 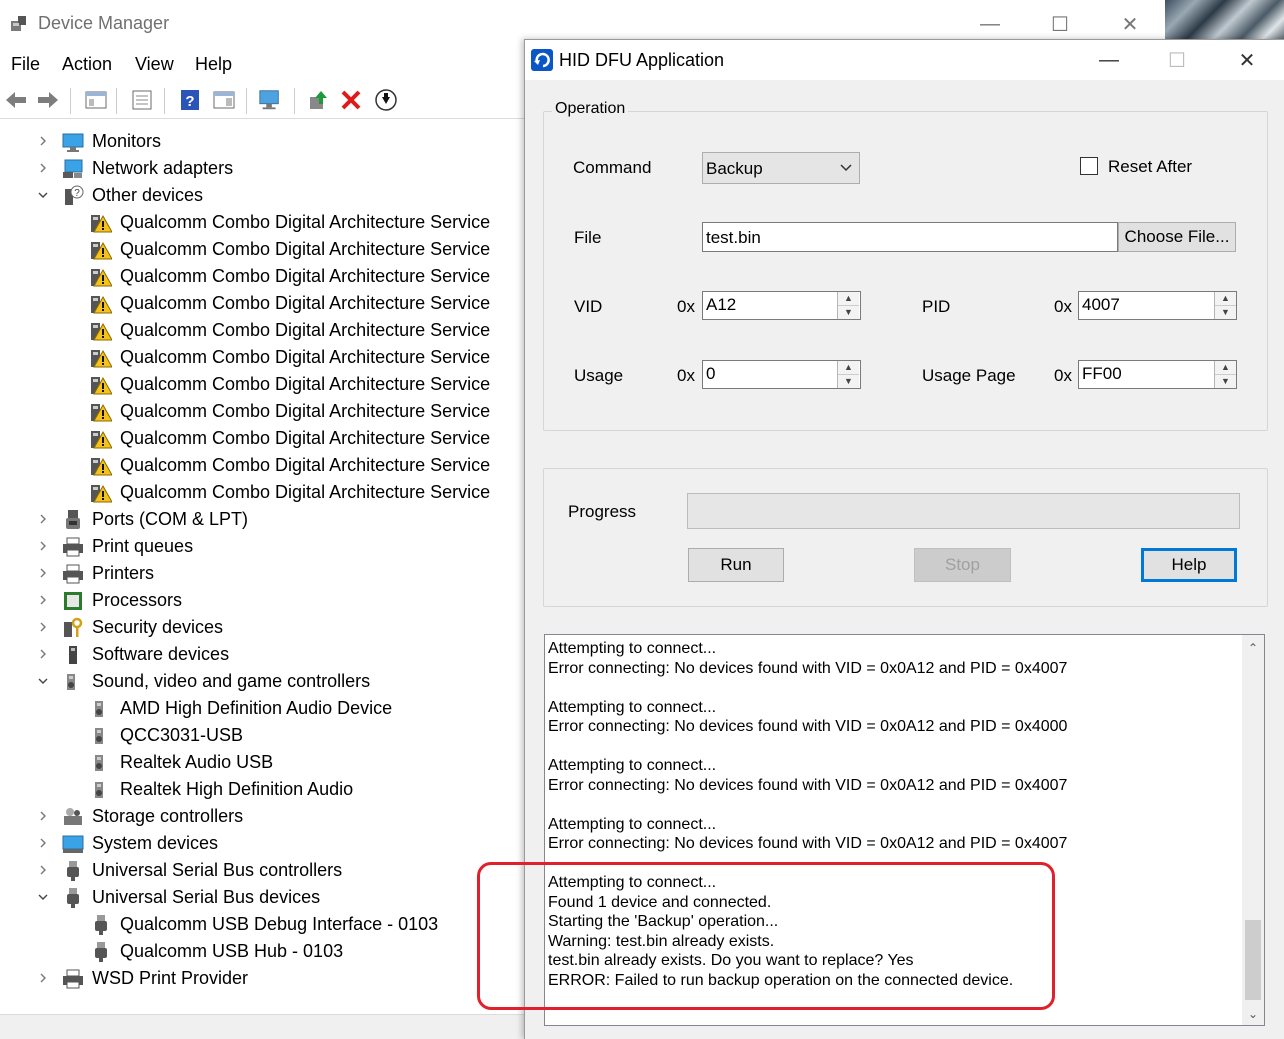 What do you see at coordinates (170, 978) in the screenshot?
I see `tree-item-label: WSD Print Provider` at bounding box center [170, 978].